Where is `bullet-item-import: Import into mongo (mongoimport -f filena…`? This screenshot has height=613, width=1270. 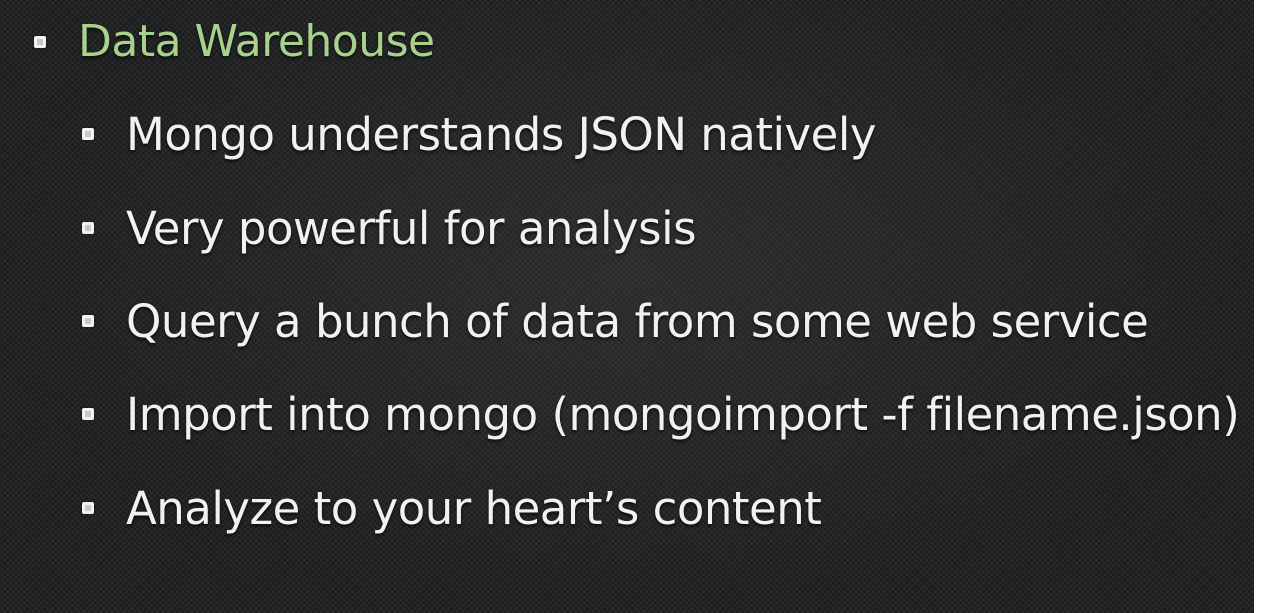
bullet-item-import: Import into mongo (mongoimport -f filena… is located at coordinates (683, 414).